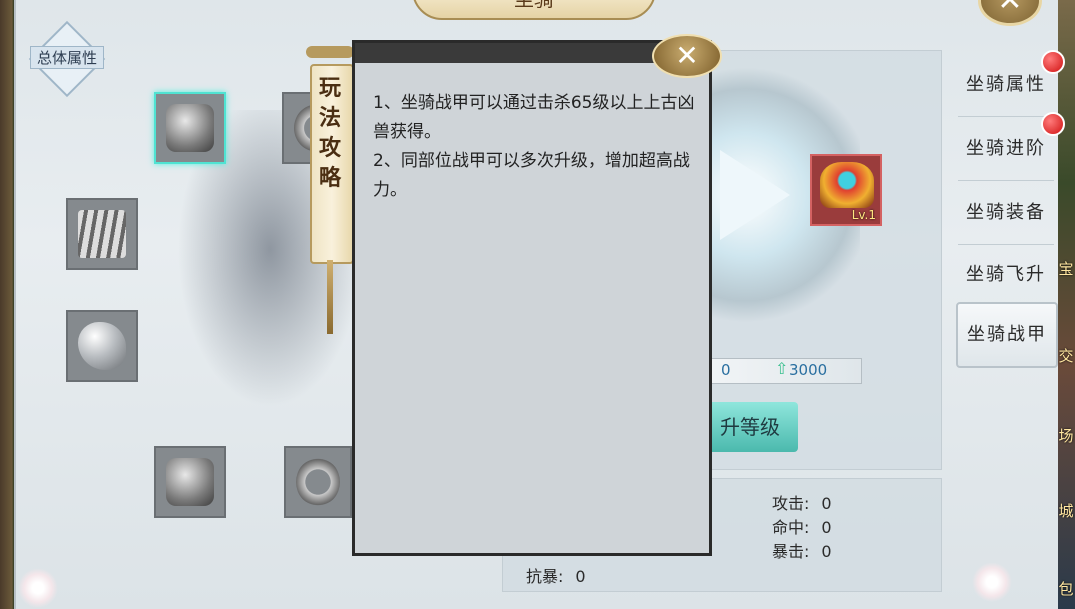 This screenshot has height=609, width=1075. I want to click on tab-mount-equipment: 坐骑装备, so click(1006, 213).